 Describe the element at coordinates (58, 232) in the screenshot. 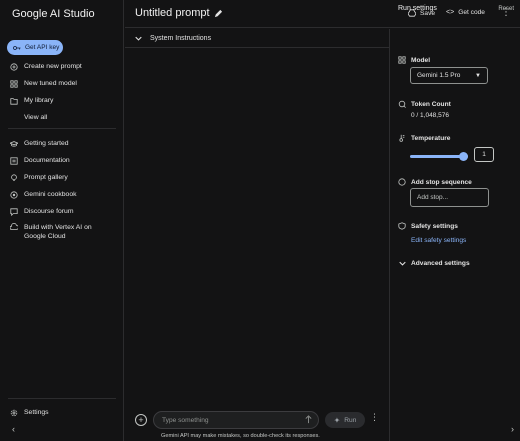

I see `sidebar-item-label: Build with Vertex AI on Google Cloud` at that location.